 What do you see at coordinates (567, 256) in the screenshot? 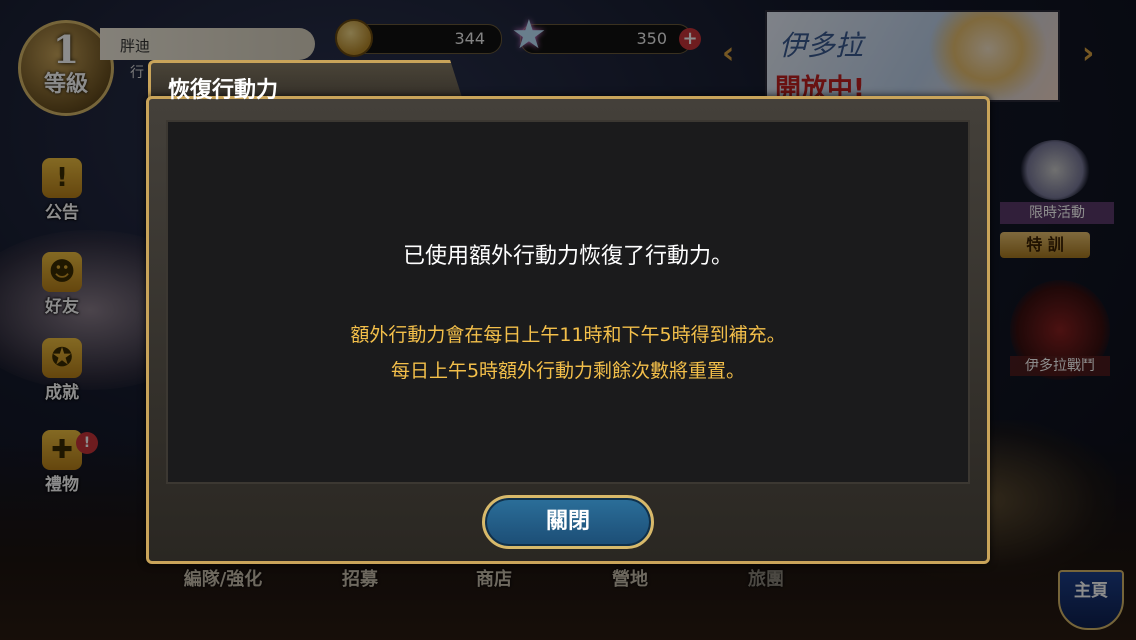
I see `dialog-message: 已使用額外行動力恢復了行動力。` at bounding box center [567, 256].